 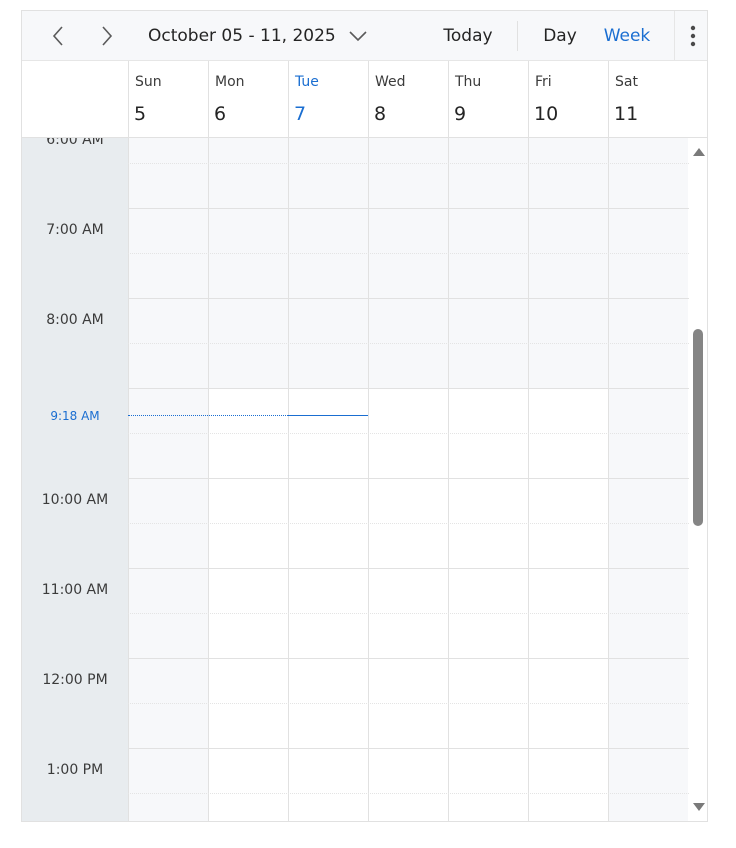 What do you see at coordinates (698, 427) in the screenshot?
I see `scrollbar-thumb` at bounding box center [698, 427].